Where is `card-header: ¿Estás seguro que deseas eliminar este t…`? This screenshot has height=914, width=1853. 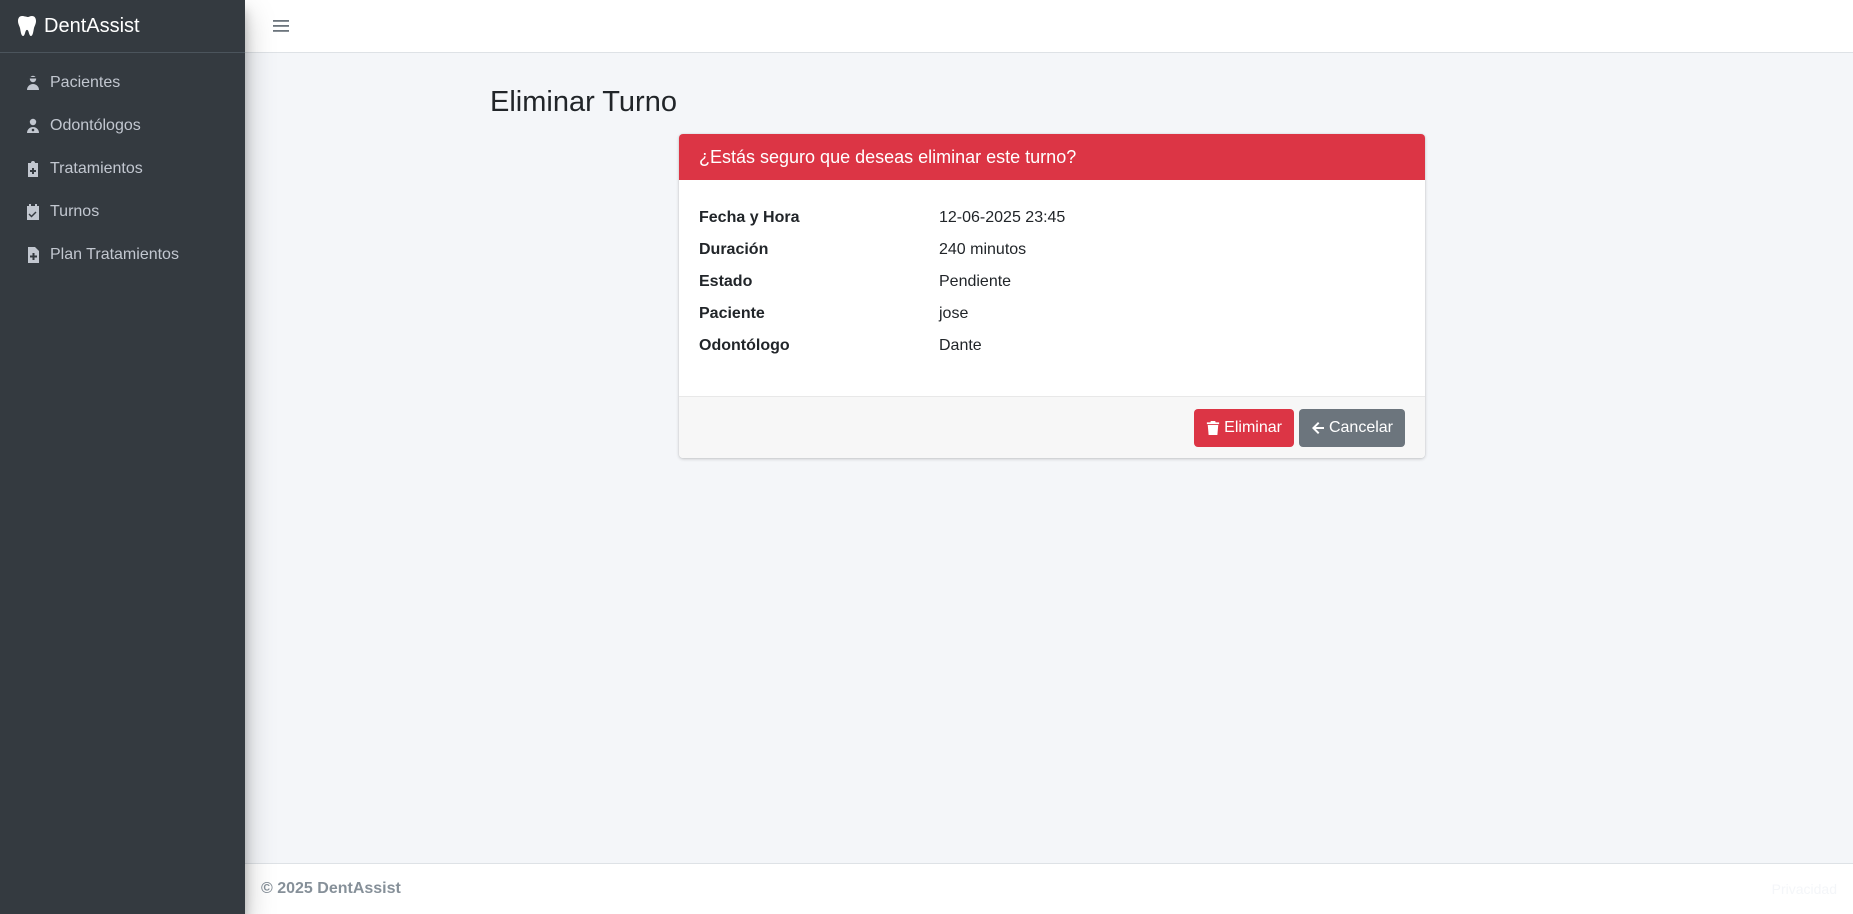 card-header: ¿Estás seguro que deseas eliminar este t… is located at coordinates (1052, 157).